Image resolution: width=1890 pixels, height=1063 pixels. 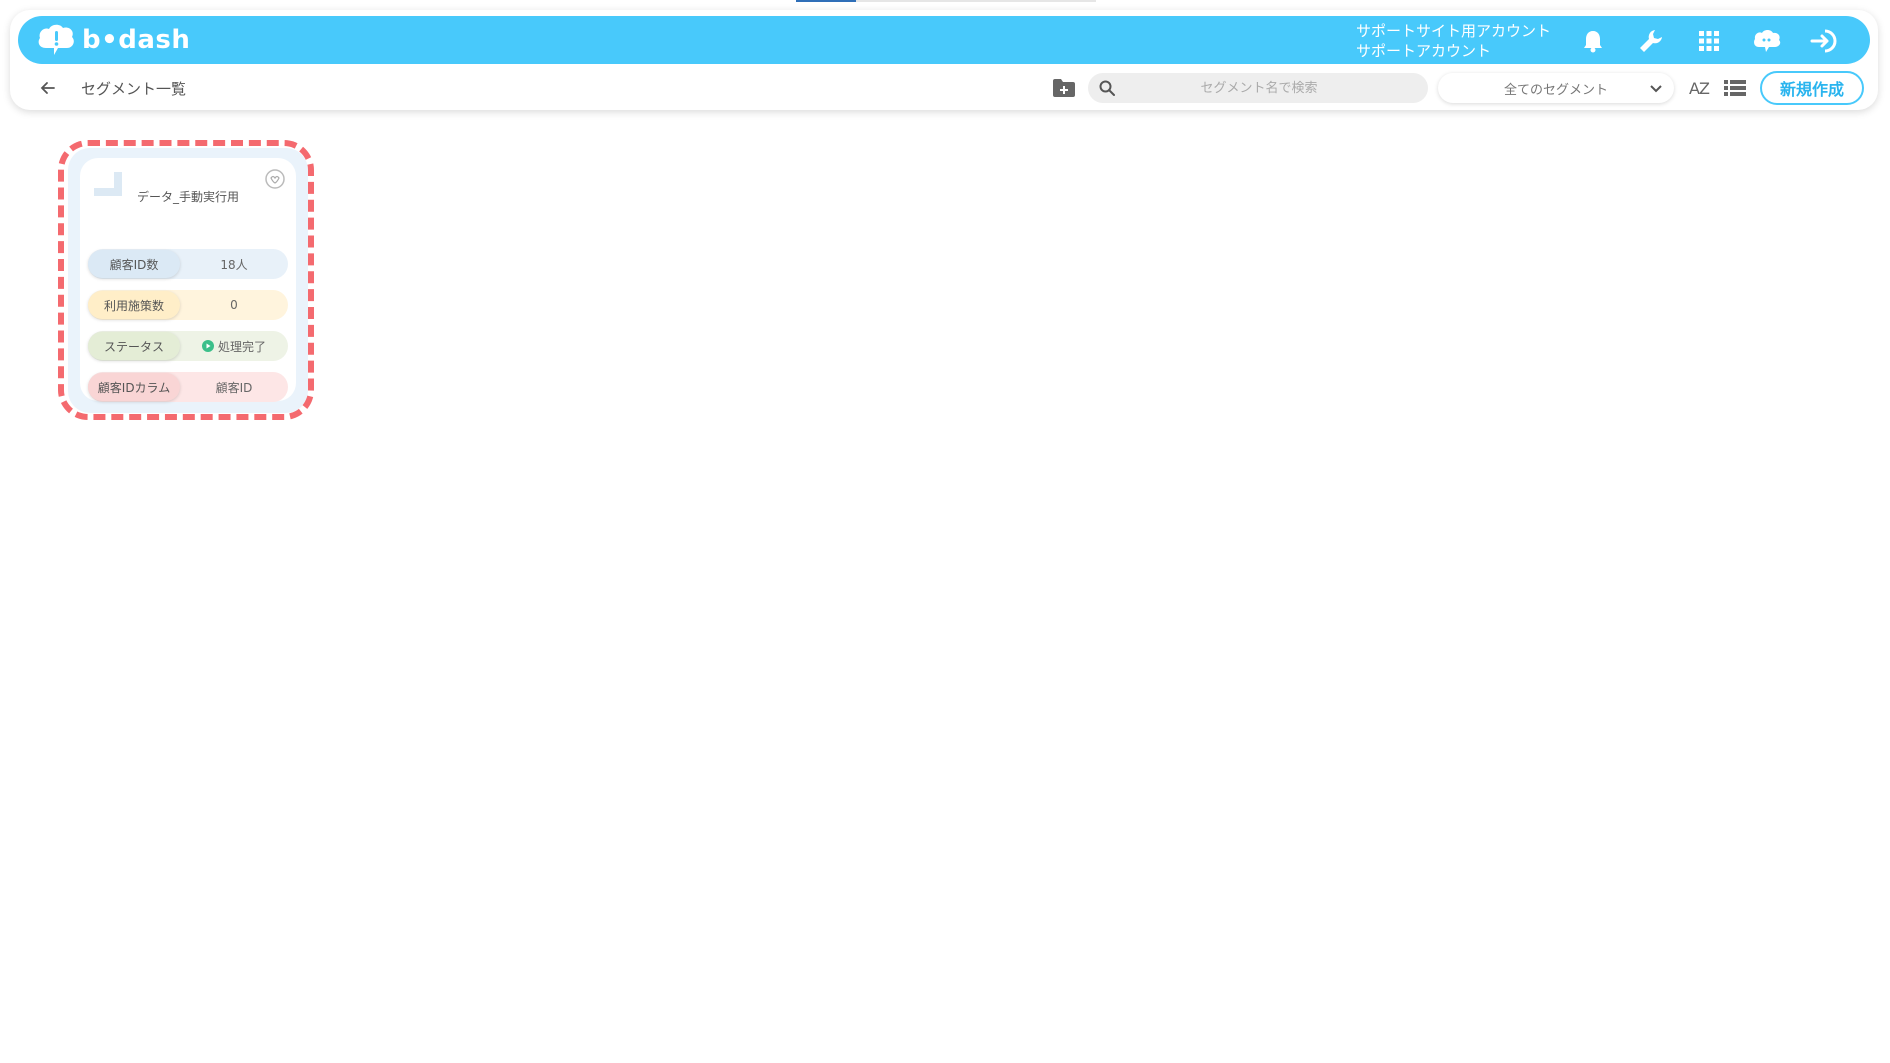 I want to click on sort-az-icon: AZ, so click(x=1699, y=88).